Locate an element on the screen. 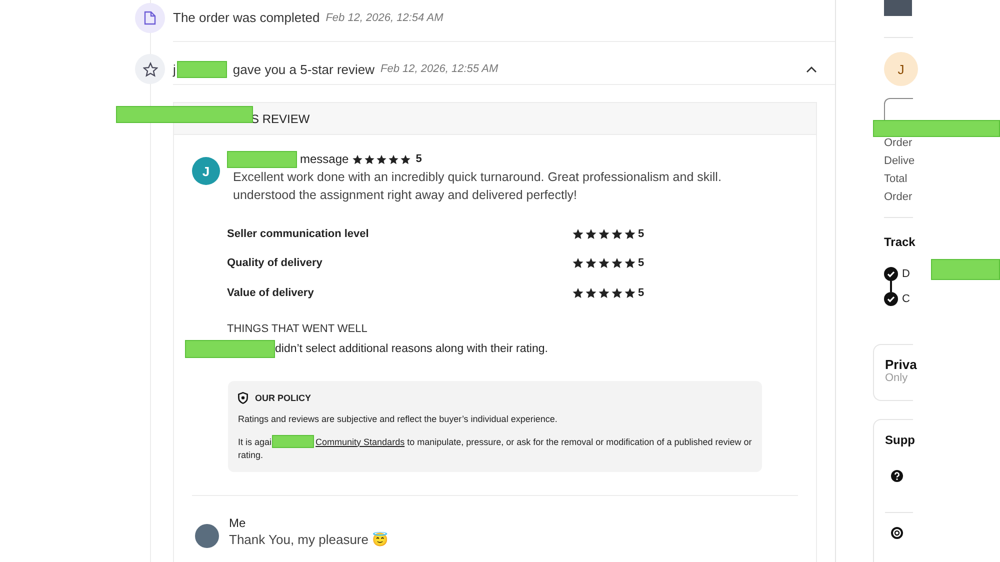 Image resolution: width=1000 pixels, height=562 pixels. community-standards-link: Community Standards is located at coordinates (360, 441).